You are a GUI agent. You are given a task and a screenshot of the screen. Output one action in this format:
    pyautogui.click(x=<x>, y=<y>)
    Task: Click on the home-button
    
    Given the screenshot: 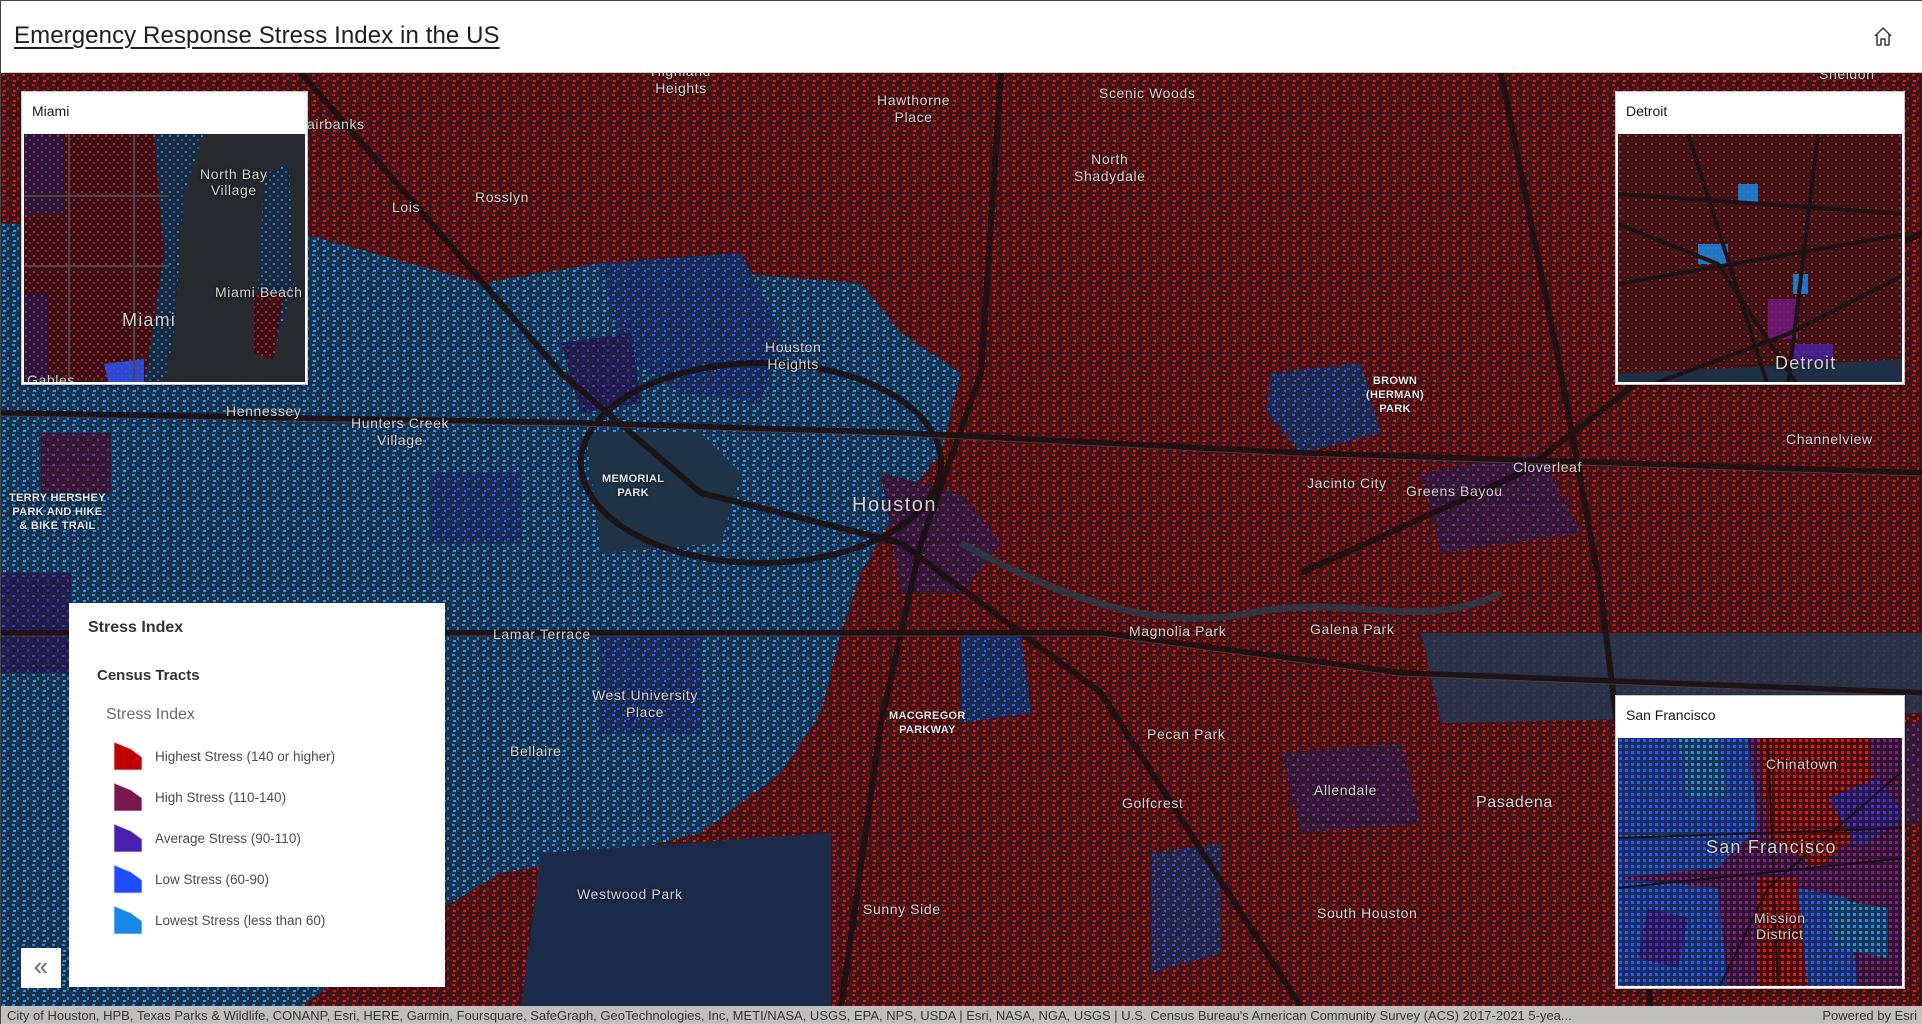 What is the action you would take?
    pyautogui.click(x=1883, y=37)
    